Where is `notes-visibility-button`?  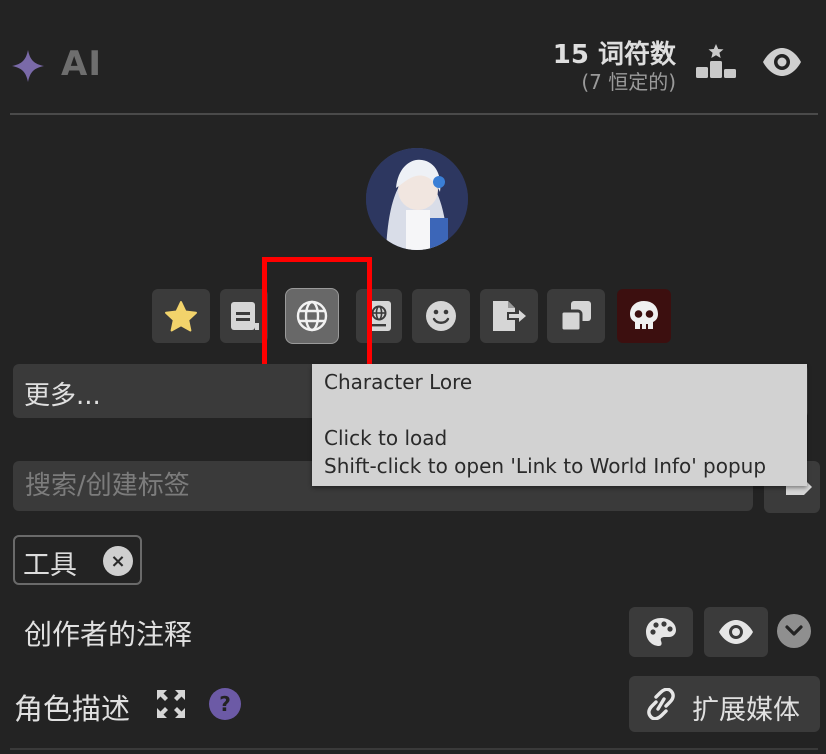 notes-visibility-button is located at coordinates (736, 632).